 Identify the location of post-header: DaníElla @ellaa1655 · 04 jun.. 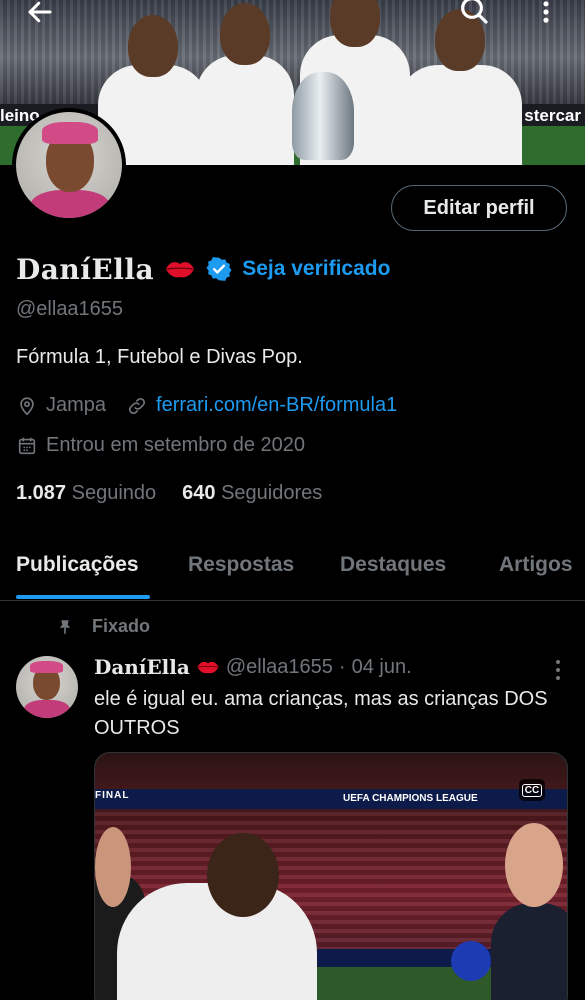
(253, 667).